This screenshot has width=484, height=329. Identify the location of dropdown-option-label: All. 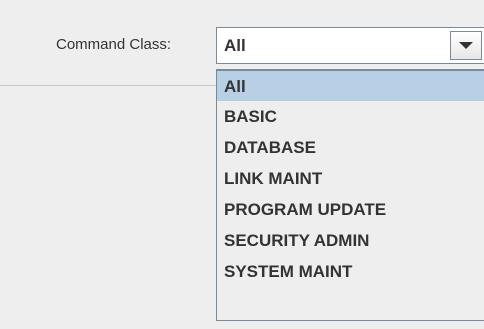
(235, 86).